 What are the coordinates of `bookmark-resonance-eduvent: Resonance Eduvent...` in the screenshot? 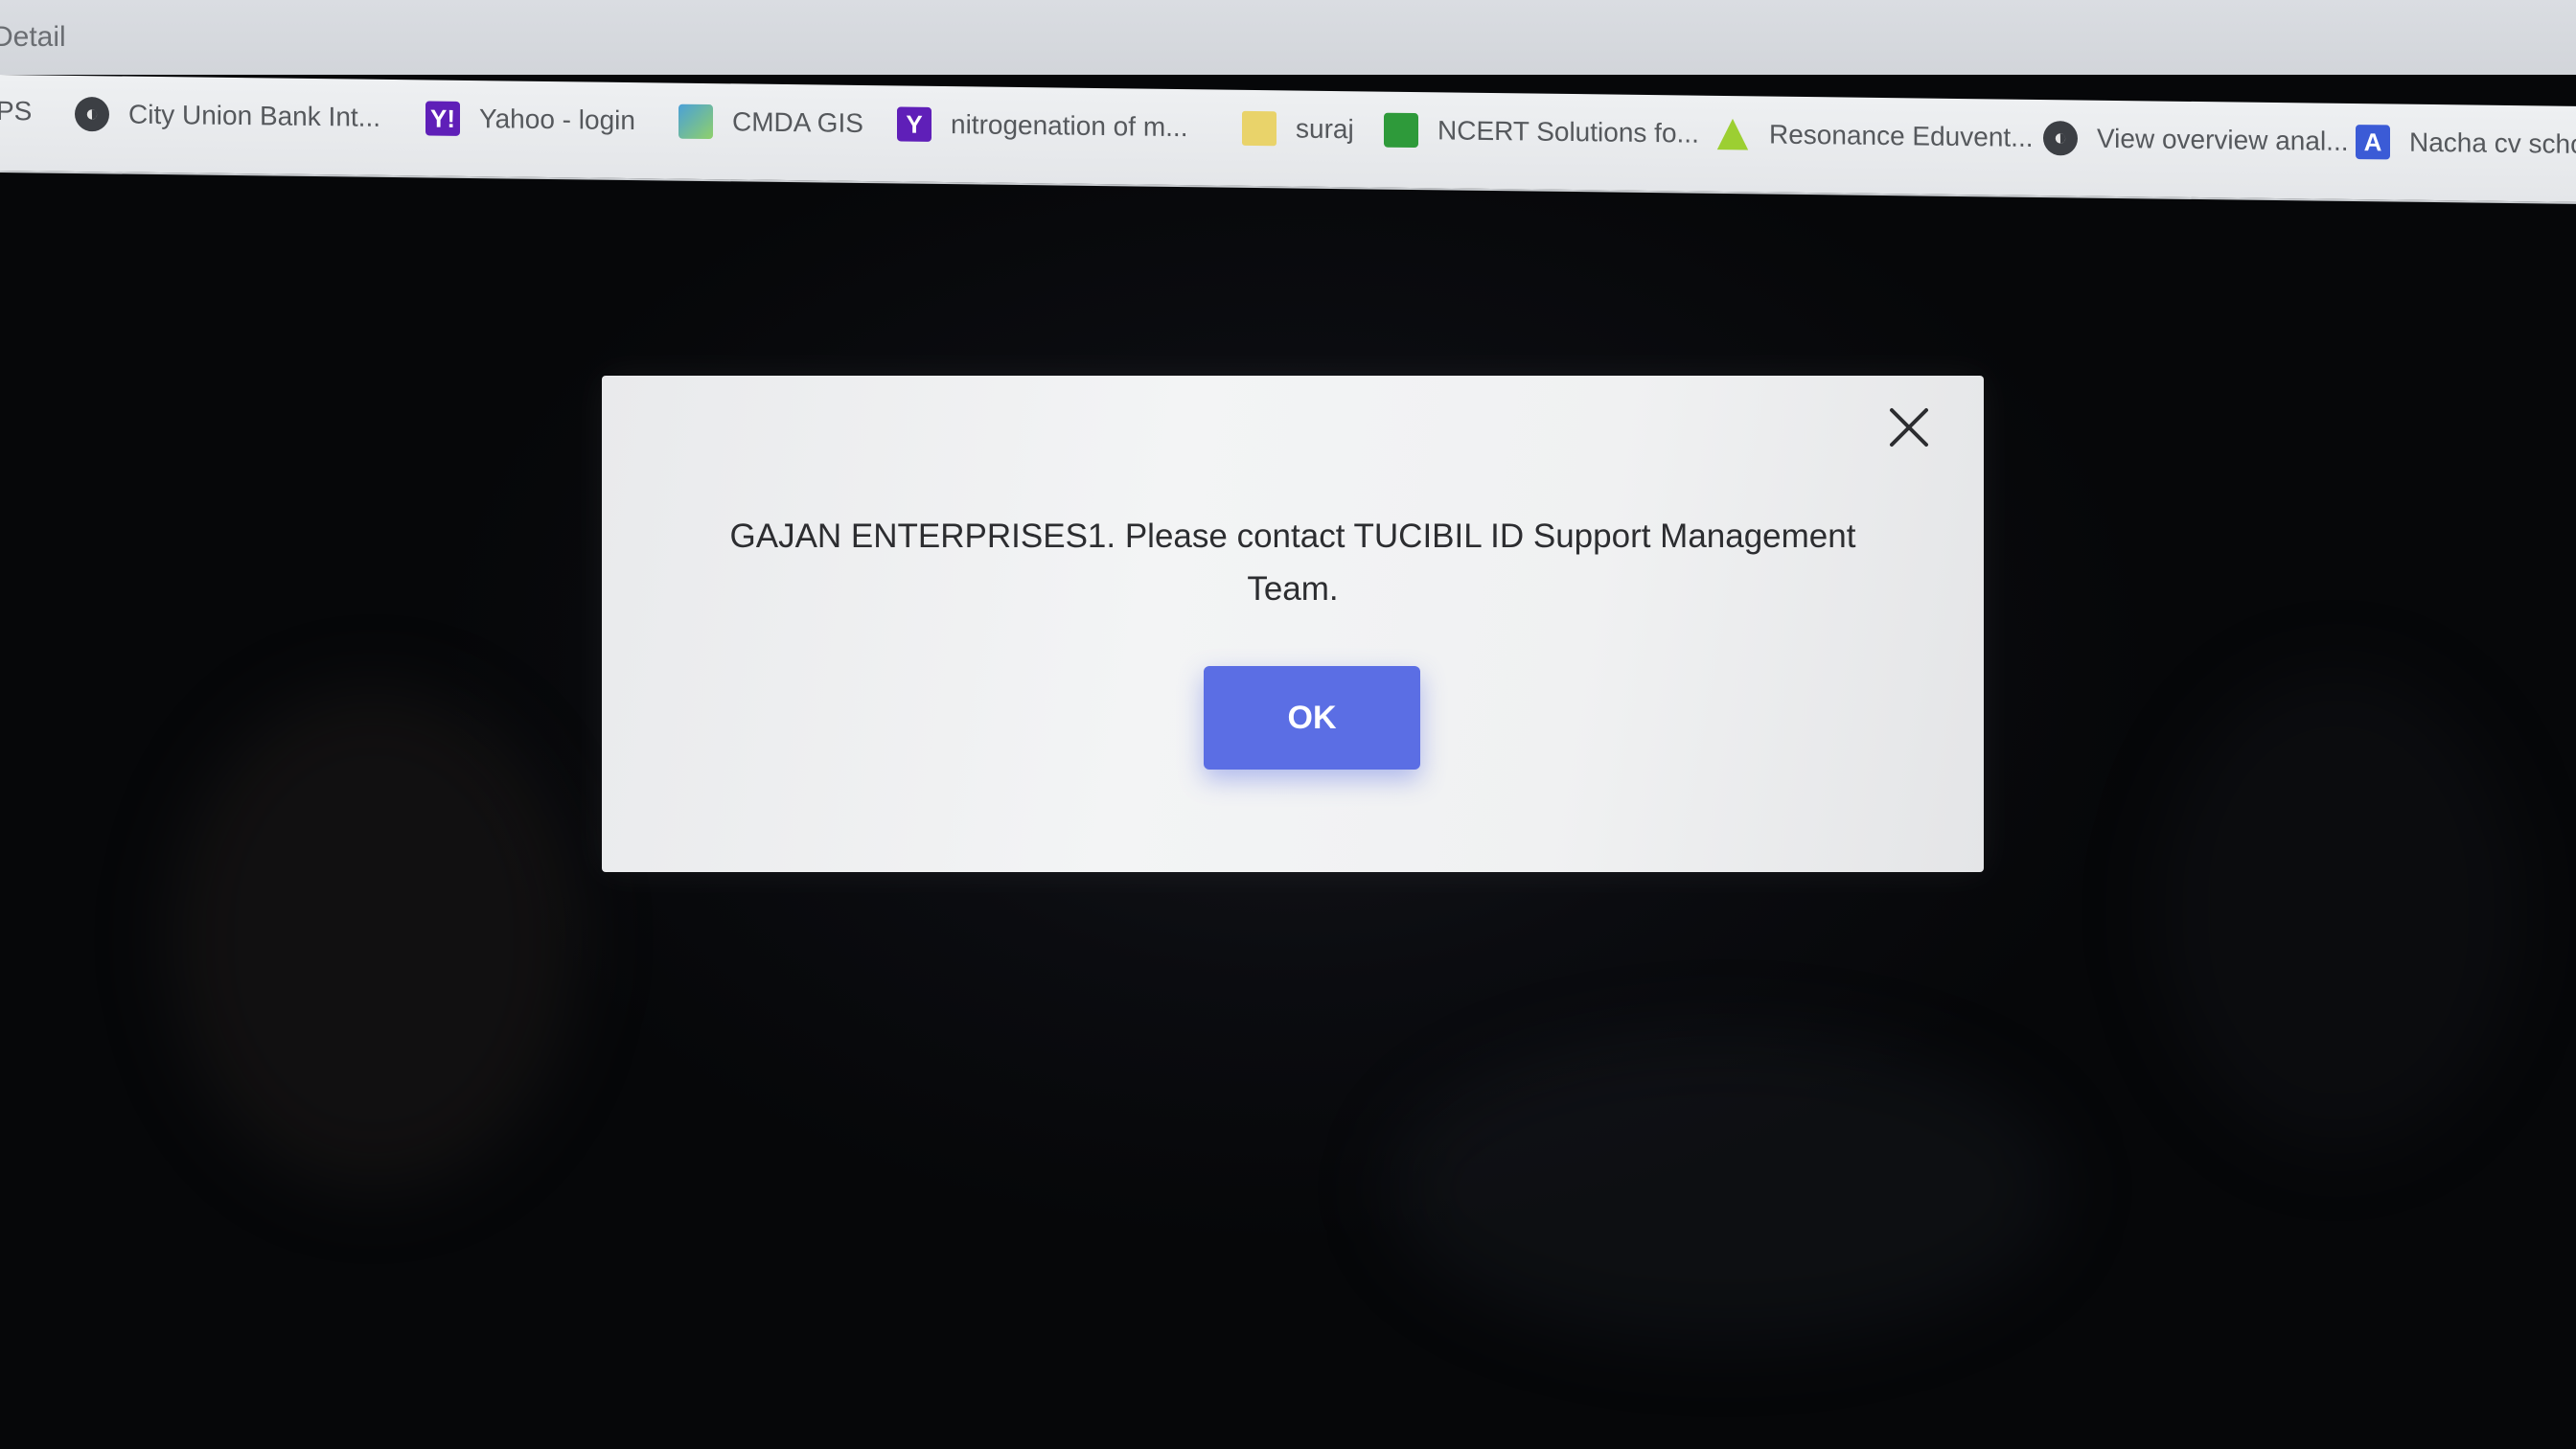 It's located at (1874, 136).